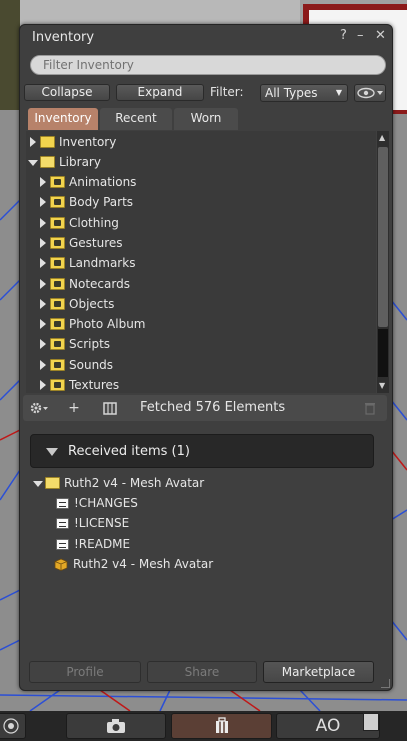  Describe the element at coordinates (63, 119) in the screenshot. I see `tab-inventory: Inventory` at that location.